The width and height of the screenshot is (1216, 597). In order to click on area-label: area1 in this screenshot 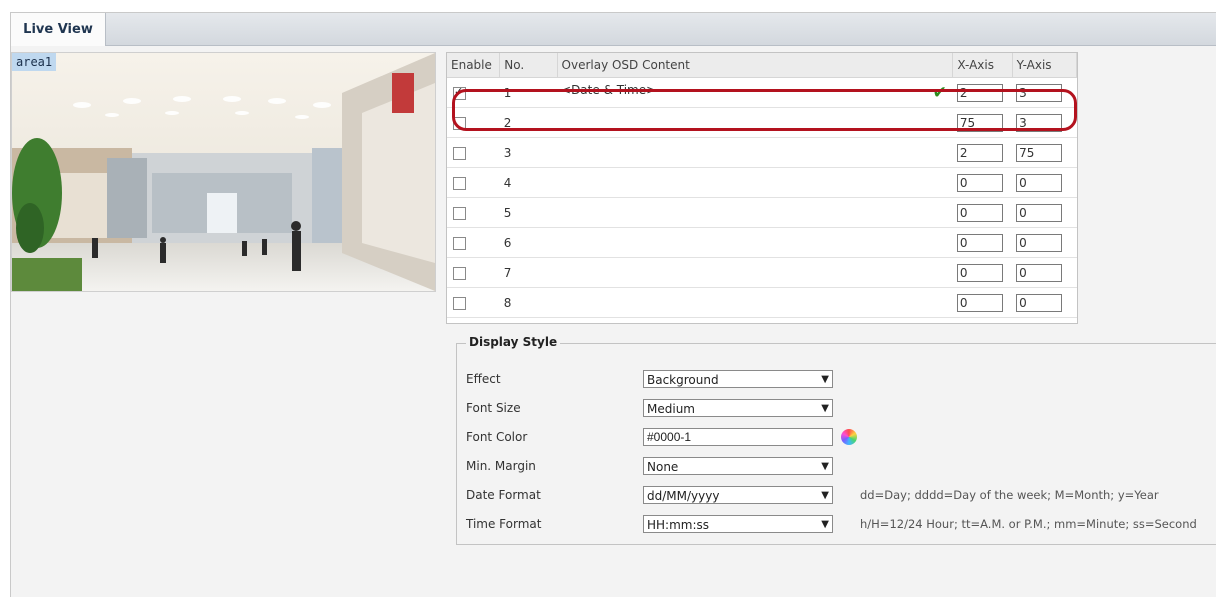, I will do `click(34, 62)`.